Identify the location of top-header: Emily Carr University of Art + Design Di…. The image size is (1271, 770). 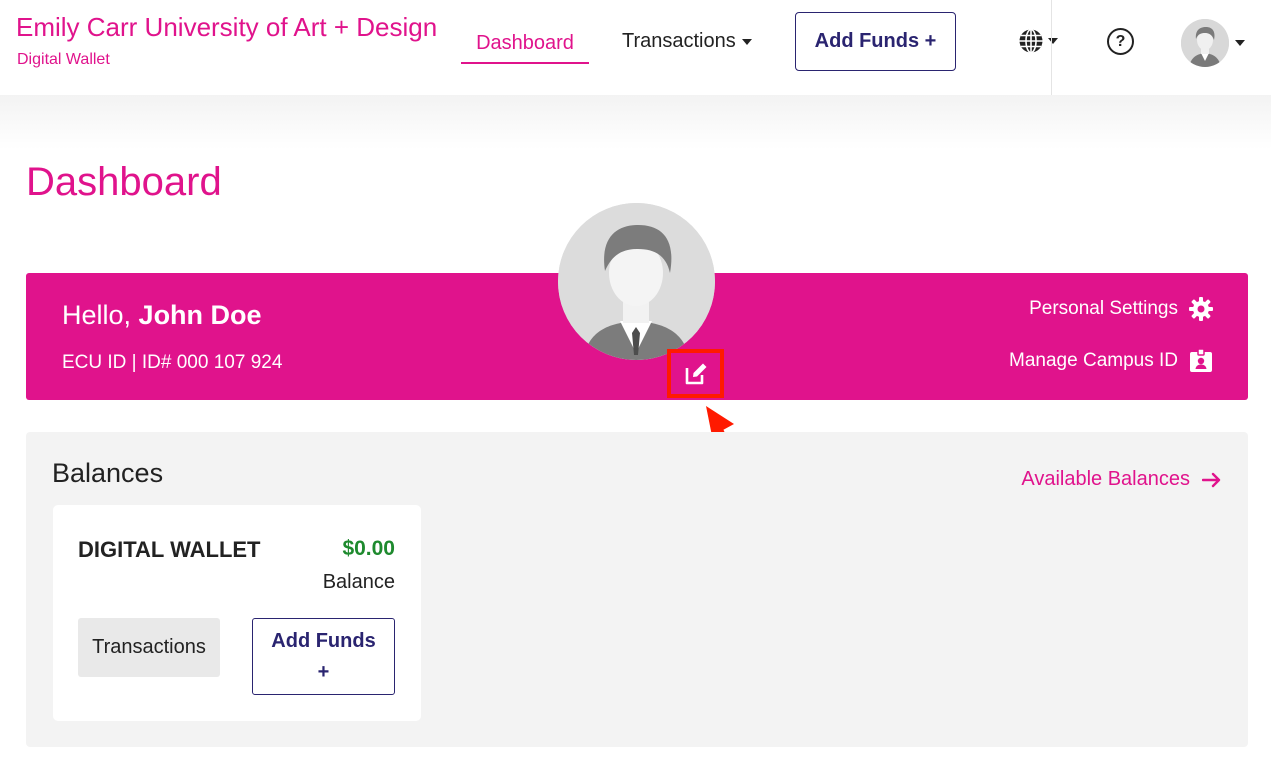
(635, 47).